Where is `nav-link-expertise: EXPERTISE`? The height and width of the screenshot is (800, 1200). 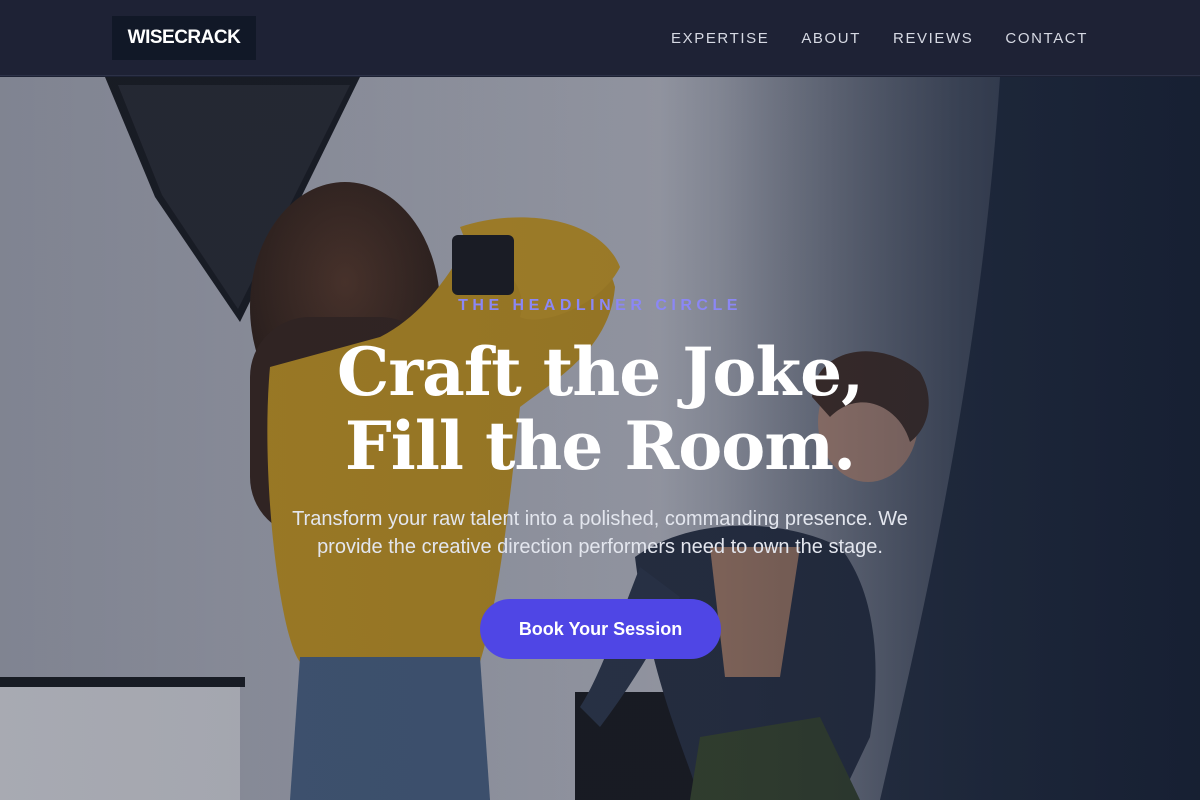
nav-link-expertise: EXPERTISE is located at coordinates (720, 38).